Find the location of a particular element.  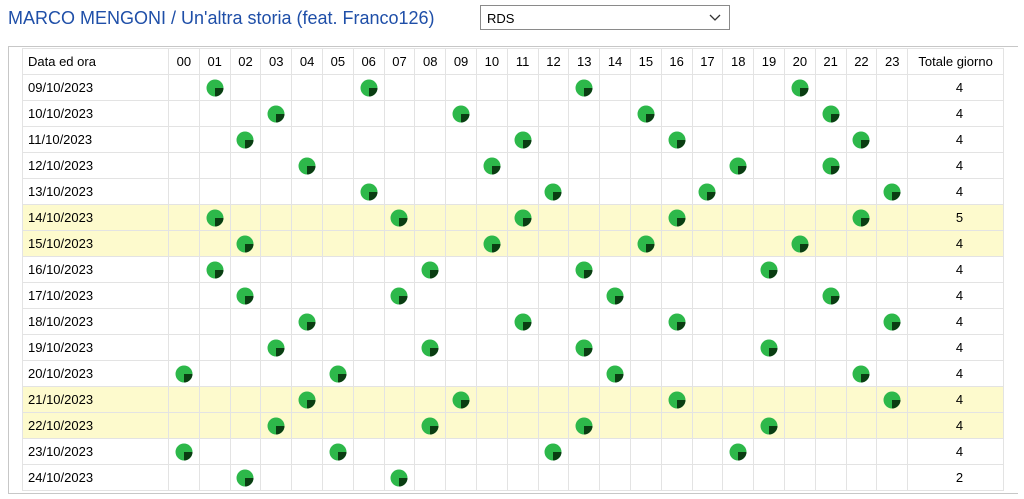

table-row: 11/10/2023 4 is located at coordinates (513, 139).